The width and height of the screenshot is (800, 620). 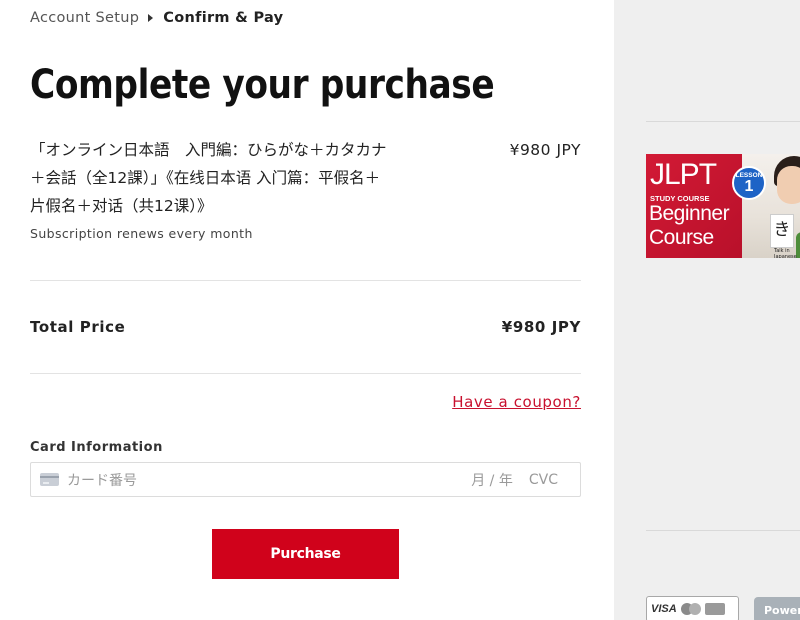 I want to click on accepted-cards: VISA, so click(x=692, y=608).